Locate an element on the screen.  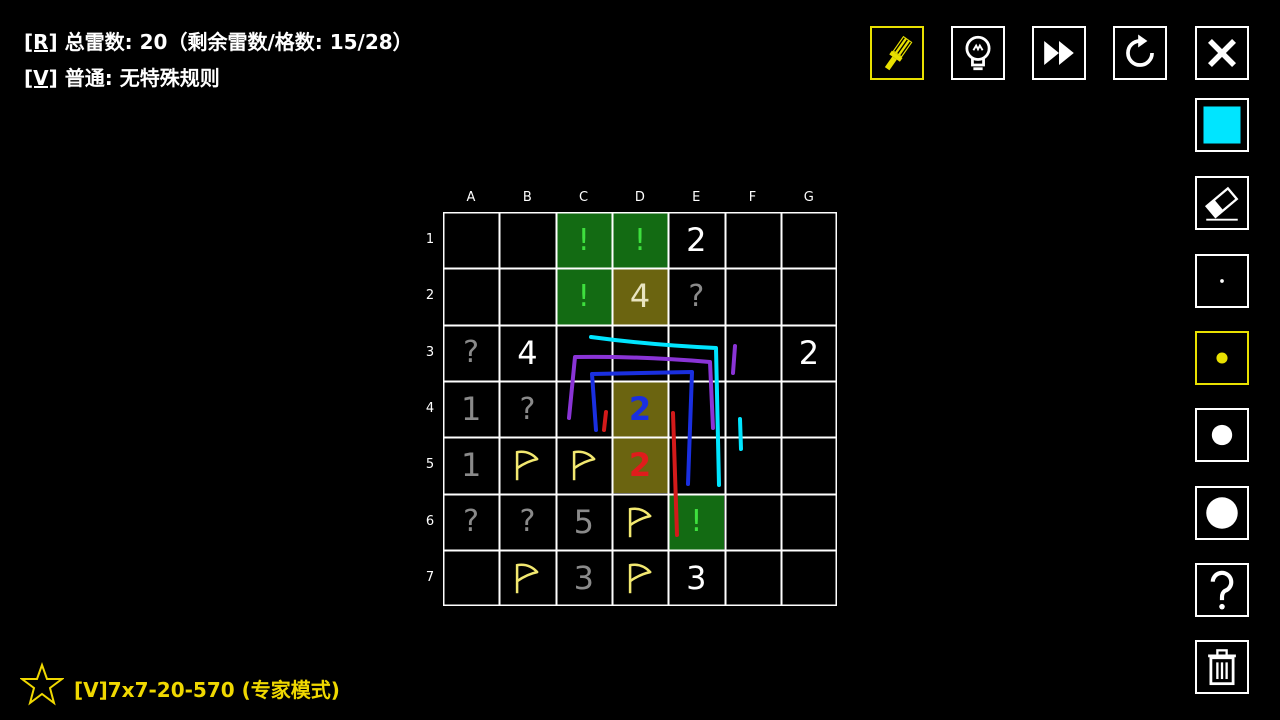
rule-tag-r: [R] is located at coordinates (41, 42).